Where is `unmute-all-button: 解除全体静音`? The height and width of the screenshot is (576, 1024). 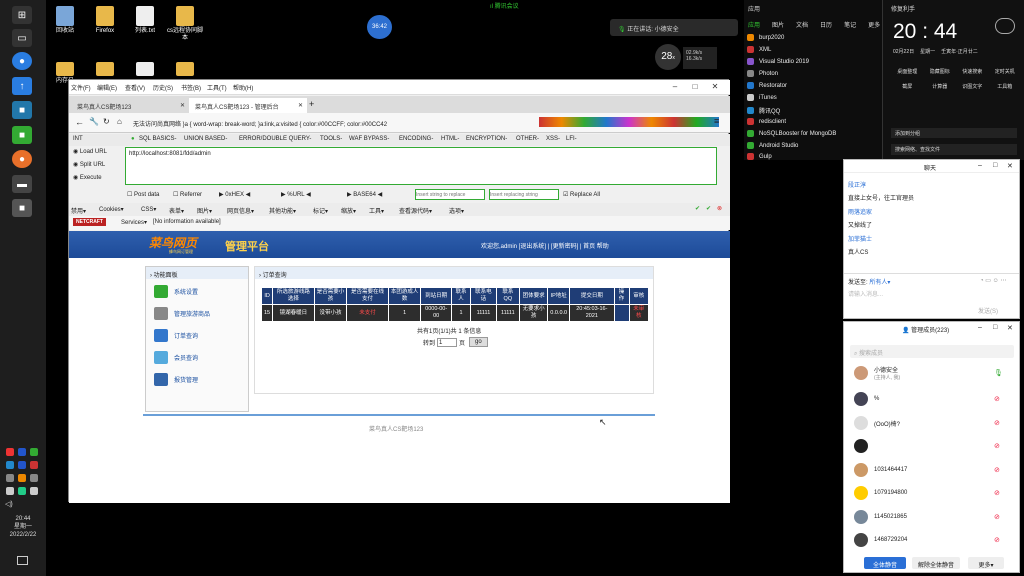
unmute-all-button: 解除全体静音 is located at coordinates (936, 563).